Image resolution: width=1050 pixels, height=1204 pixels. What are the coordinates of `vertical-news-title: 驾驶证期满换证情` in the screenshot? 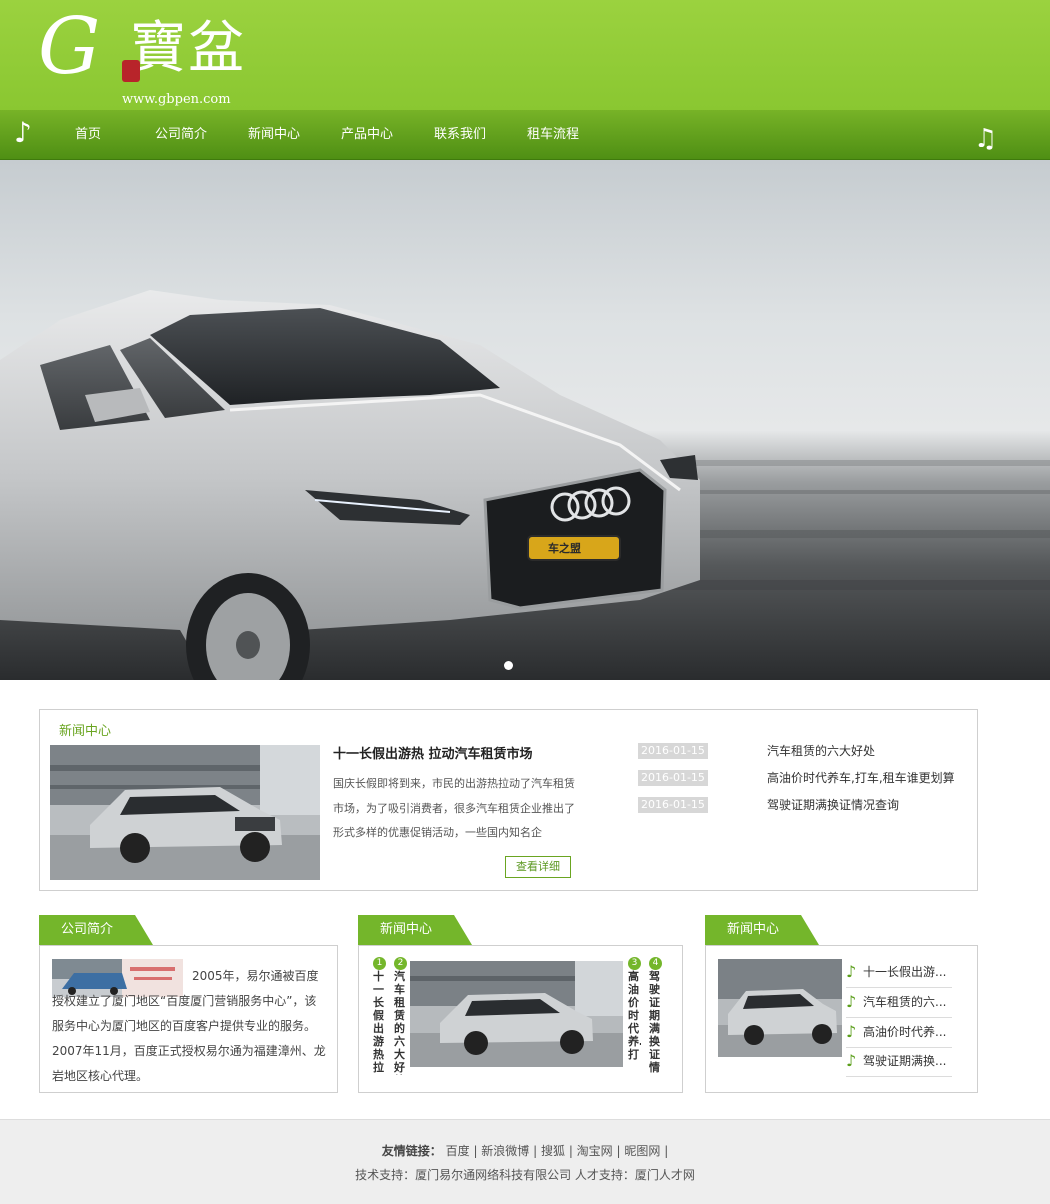 It's located at (655, 1022).